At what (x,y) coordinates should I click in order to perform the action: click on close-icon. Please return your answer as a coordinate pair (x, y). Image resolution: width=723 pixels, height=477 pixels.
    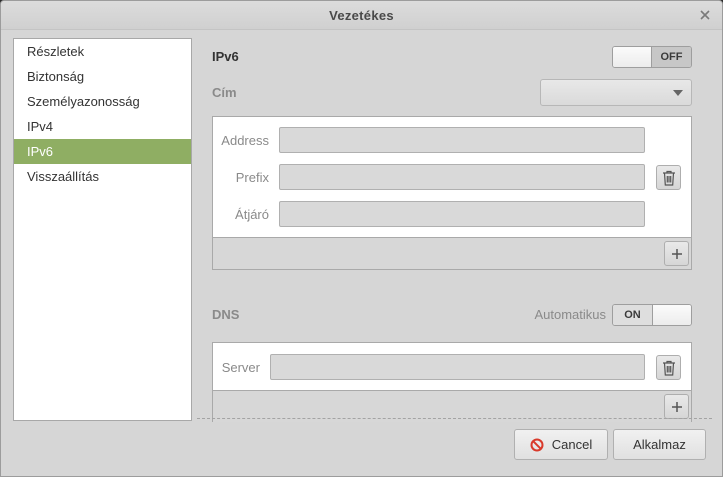
    Looking at the image, I should click on (705, 15).